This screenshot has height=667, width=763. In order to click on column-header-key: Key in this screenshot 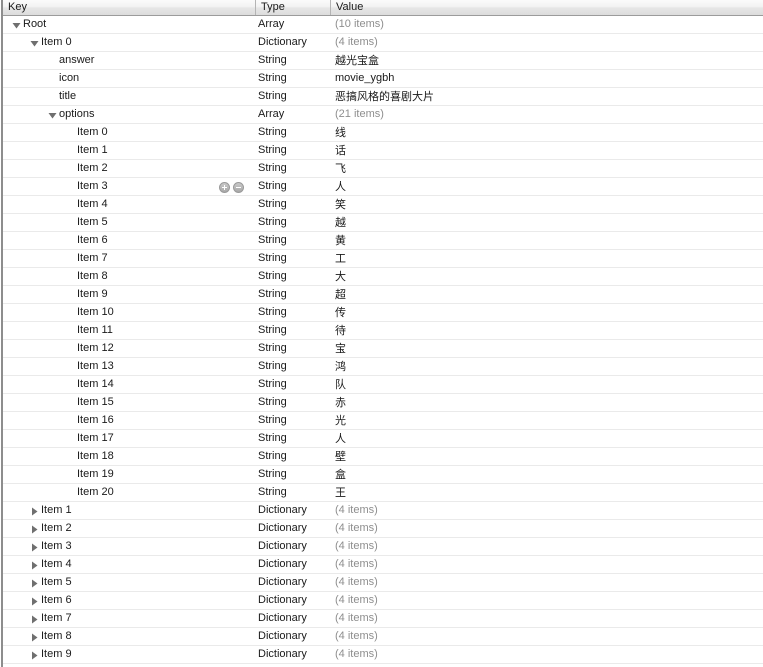, I will do `click(129, 7)`.